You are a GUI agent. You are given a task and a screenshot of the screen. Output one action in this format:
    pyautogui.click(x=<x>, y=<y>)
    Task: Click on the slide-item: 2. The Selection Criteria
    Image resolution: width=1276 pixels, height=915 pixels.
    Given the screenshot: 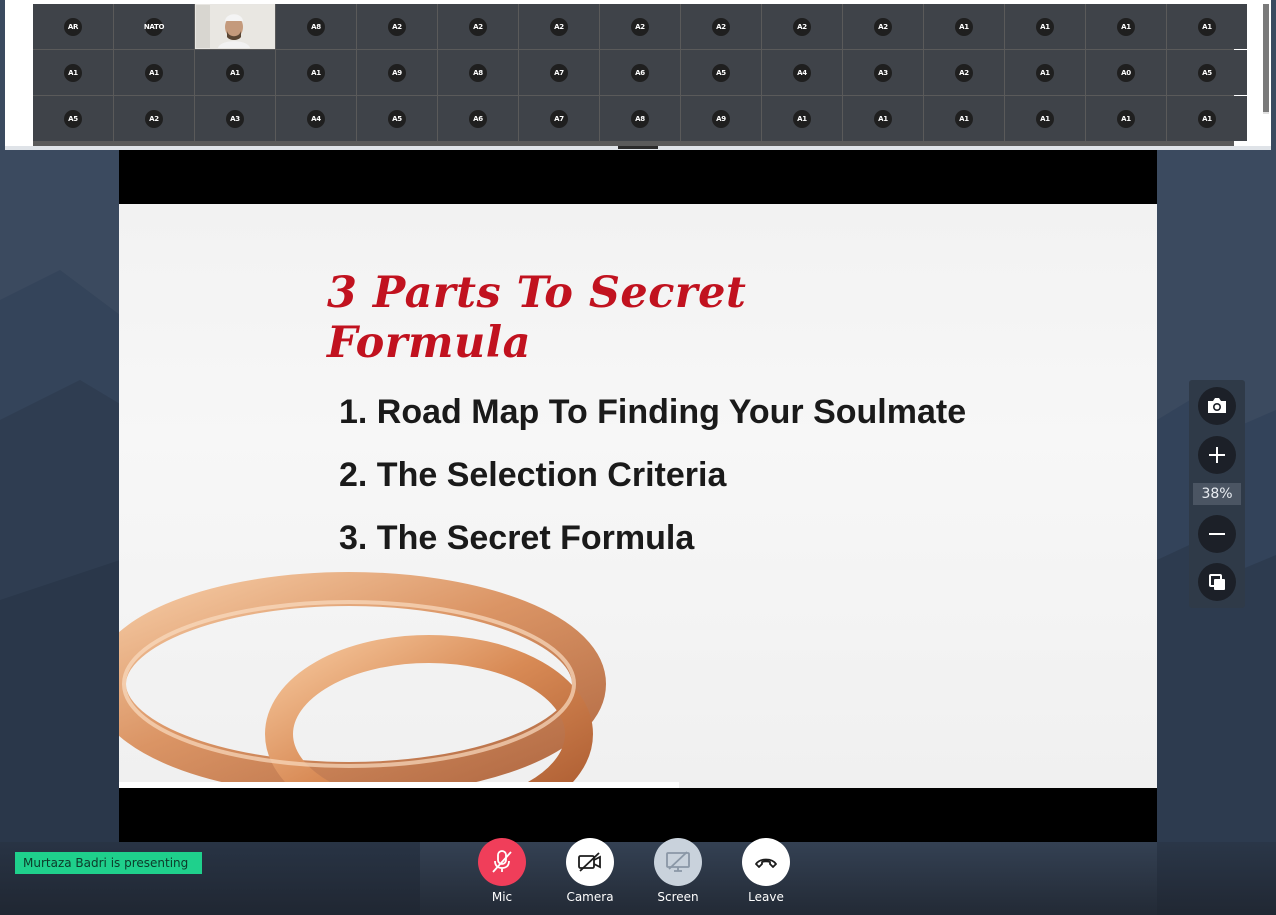 What is the action you would take?
    pyautogui.click(x=533, y=475)
    